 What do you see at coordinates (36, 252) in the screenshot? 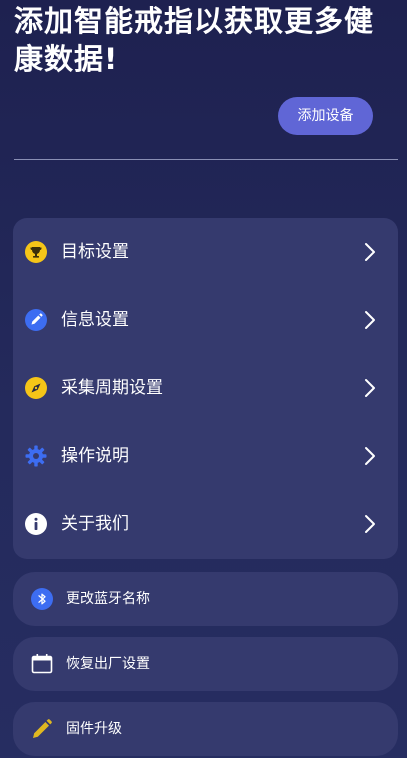
I see `trophy-icon` at bounding box center [36, 252].